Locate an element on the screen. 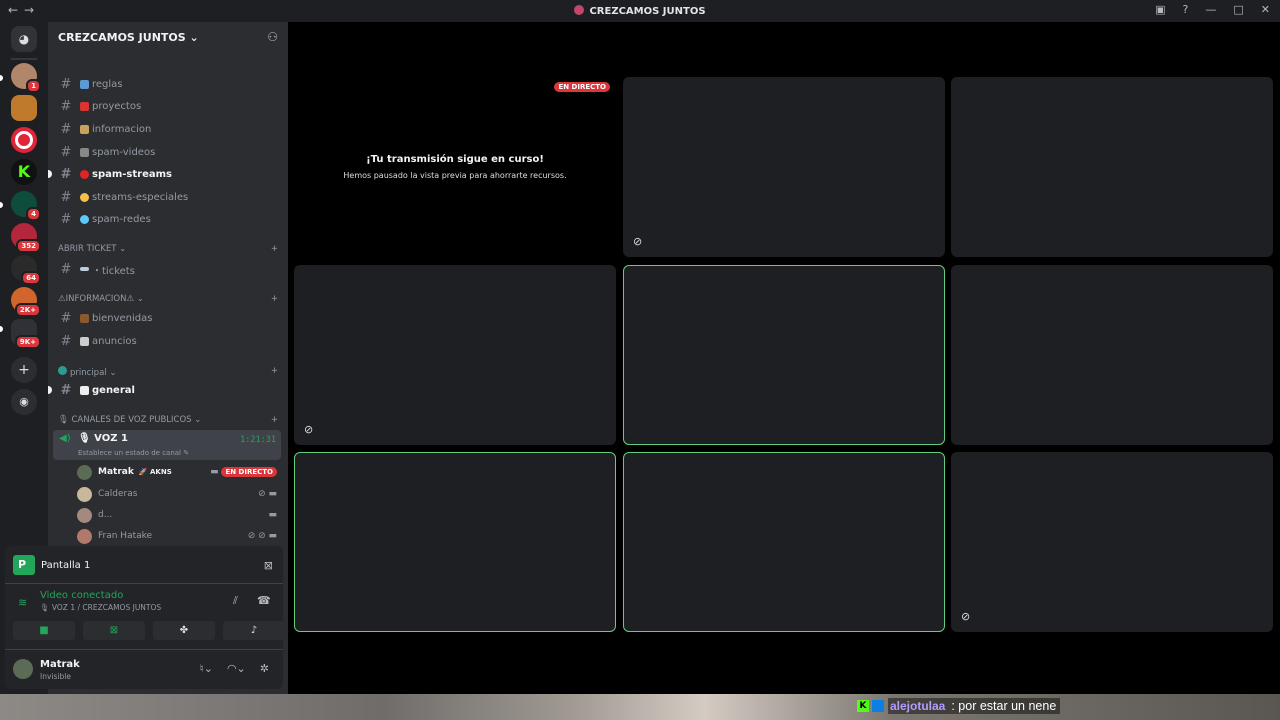  disconnect-icon: ☎ is located at coordinates (264, 600).